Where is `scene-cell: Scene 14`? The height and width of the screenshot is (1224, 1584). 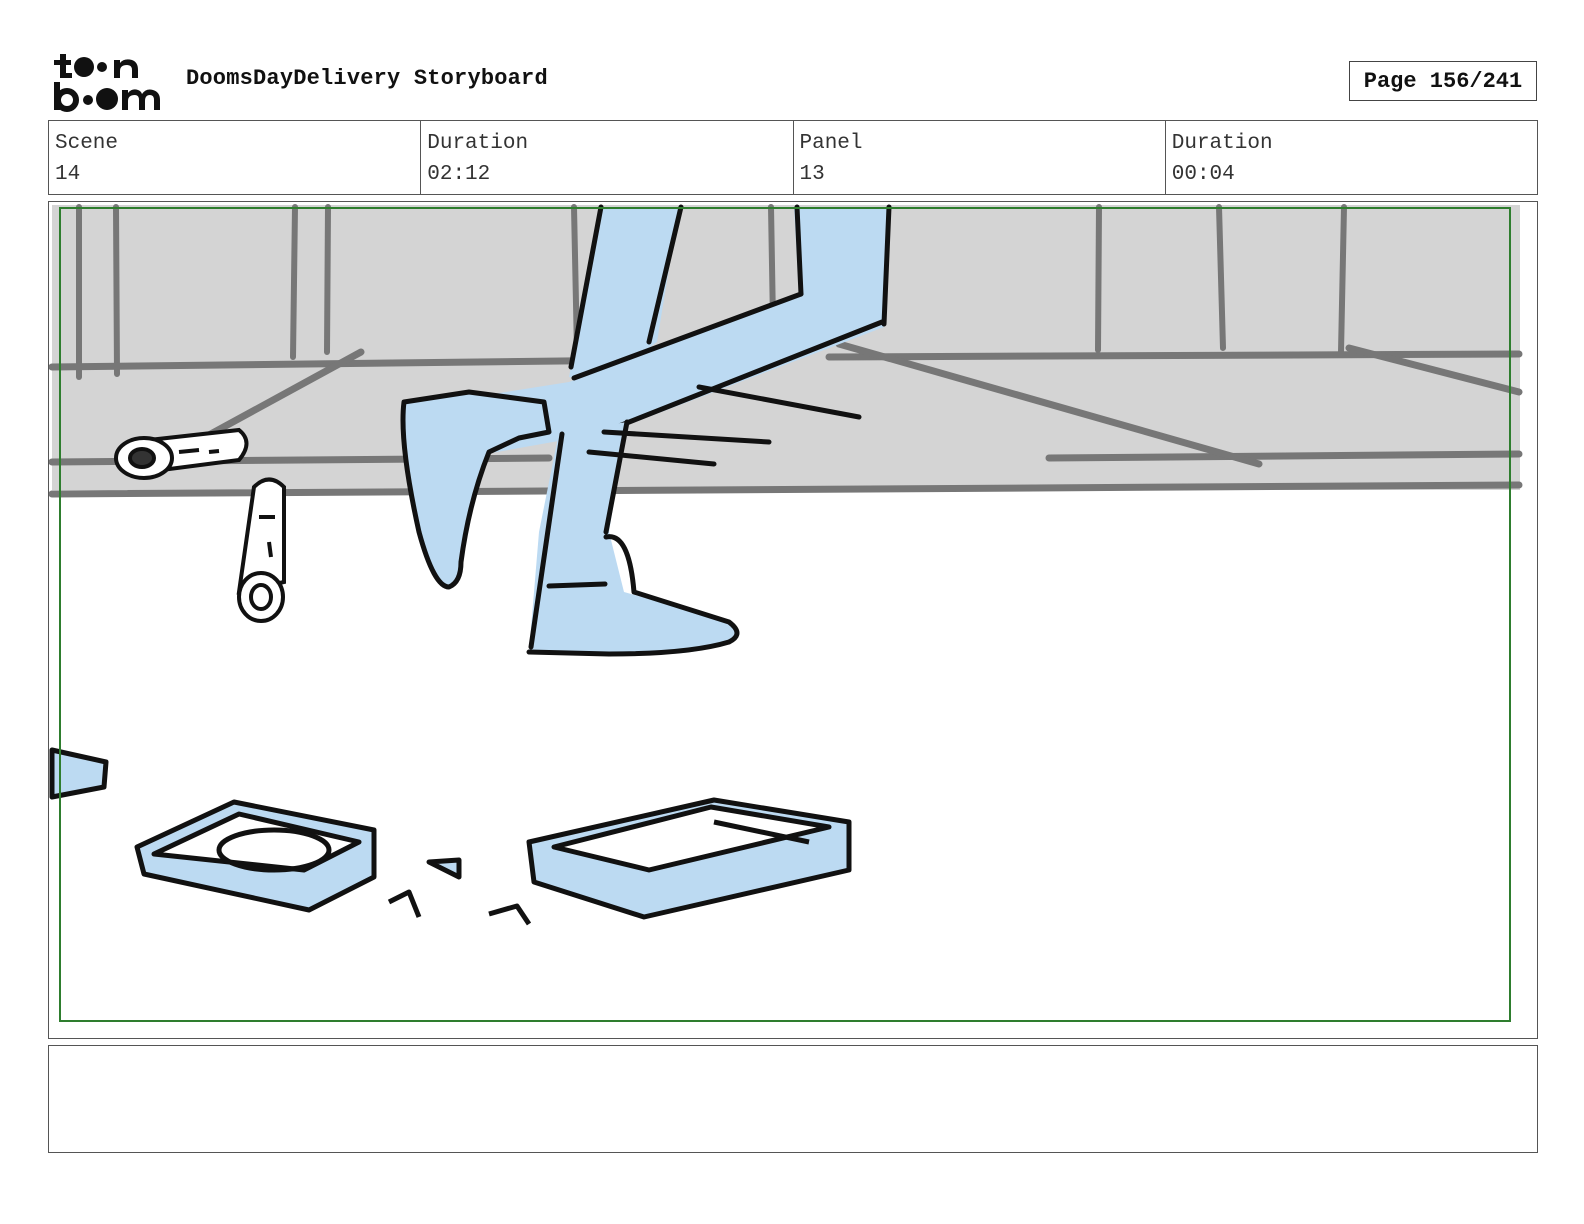 scene-cell: Scene 14 is located at coordinates (235, 157).